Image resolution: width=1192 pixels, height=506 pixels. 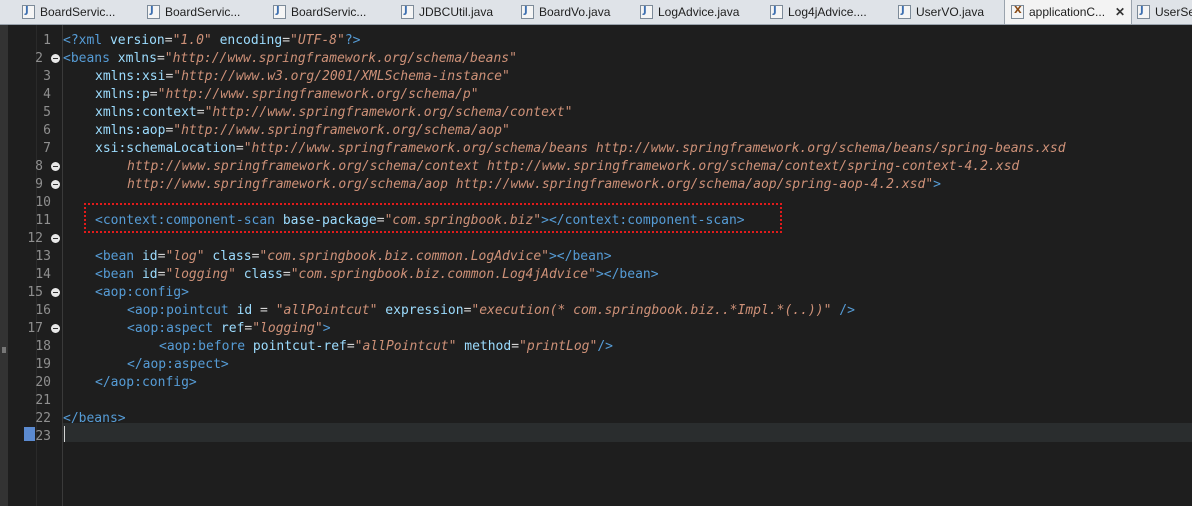 What do you see at coordinates (565, 11) in the screenshot?
I see `editor-tab: BoardVo.java` at bounding box center [565, 11].